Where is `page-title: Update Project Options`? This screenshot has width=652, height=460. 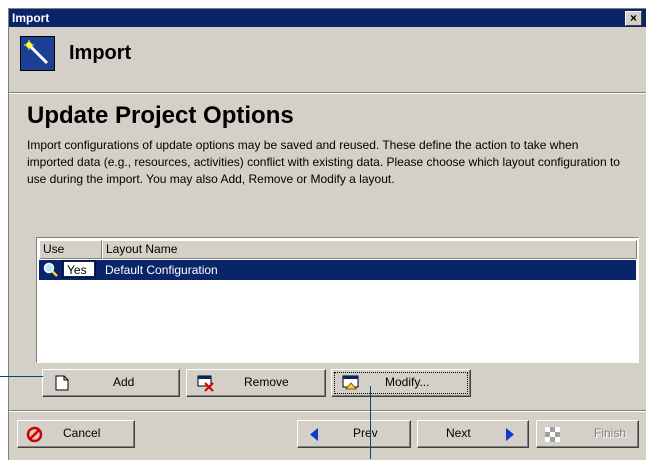 page-title: Update Project Options is located at coordinates (160, 115).